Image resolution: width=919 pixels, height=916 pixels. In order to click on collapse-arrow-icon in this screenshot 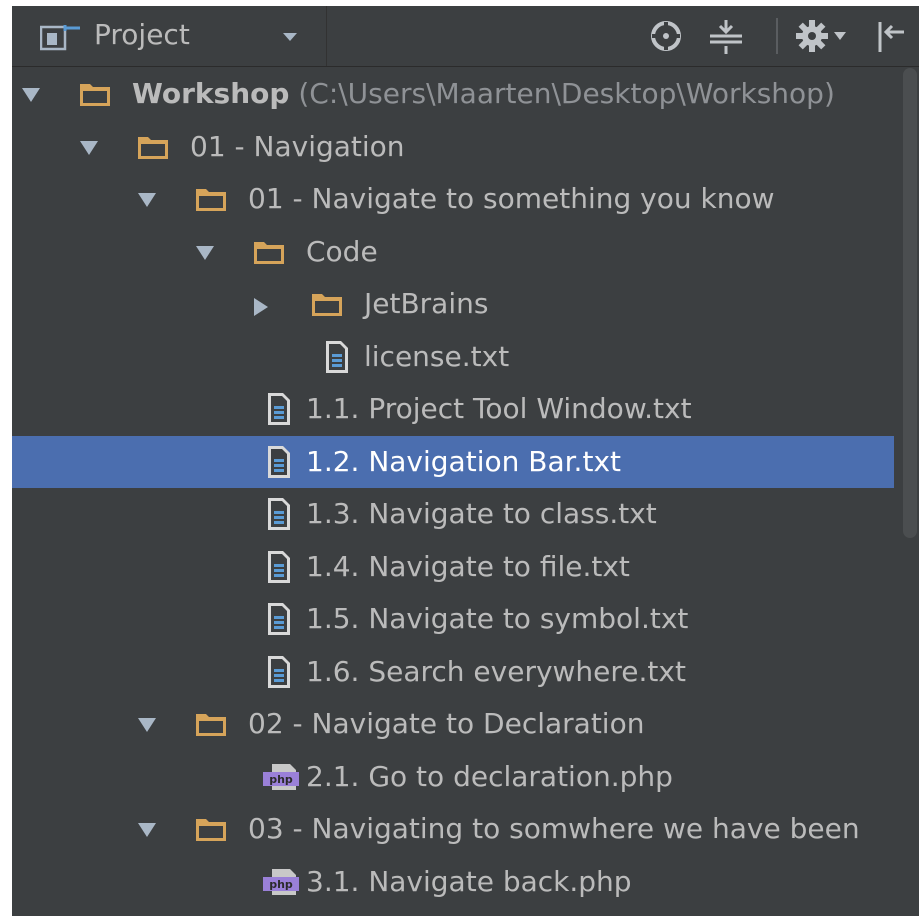, I will do `click(261, 309)`.